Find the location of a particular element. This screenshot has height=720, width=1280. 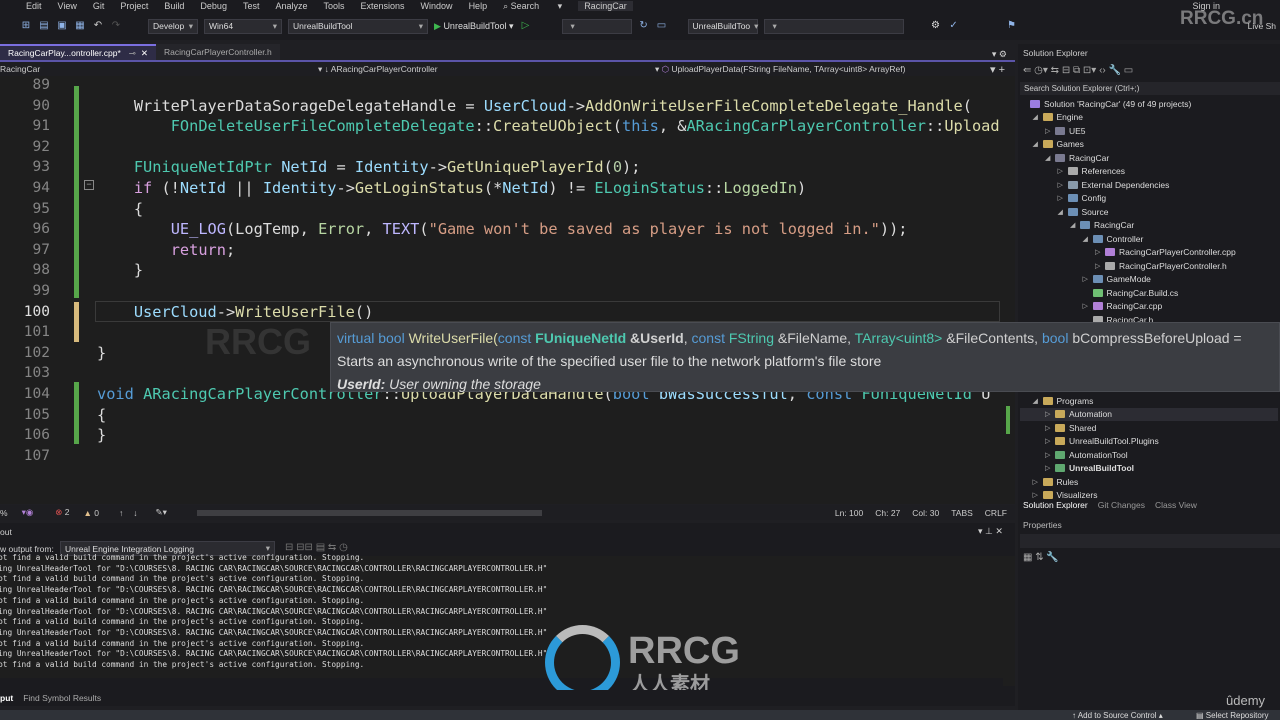

line-ending: CRLF is located at coordinates (996, 513).